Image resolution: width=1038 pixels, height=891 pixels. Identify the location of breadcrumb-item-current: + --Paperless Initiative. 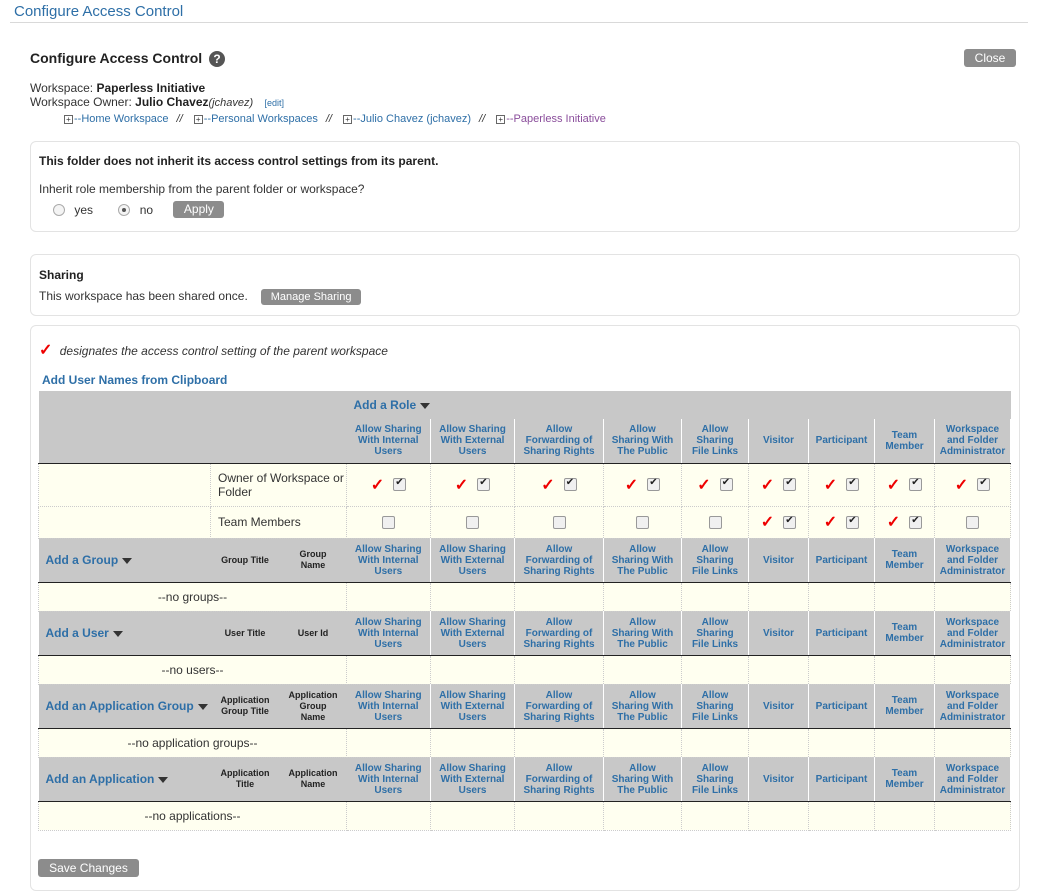
(551, 119).